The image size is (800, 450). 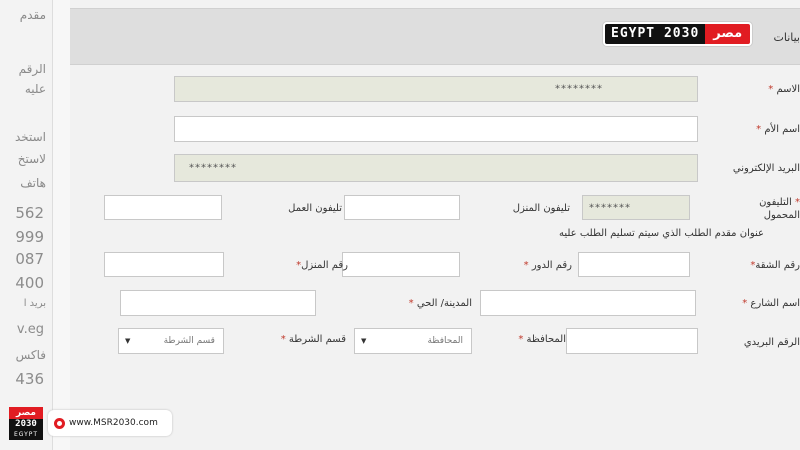 What do you see at coordinates (402, 207) in the screenshot?
I see `work-phone-field` at bounding box center [402, 207].